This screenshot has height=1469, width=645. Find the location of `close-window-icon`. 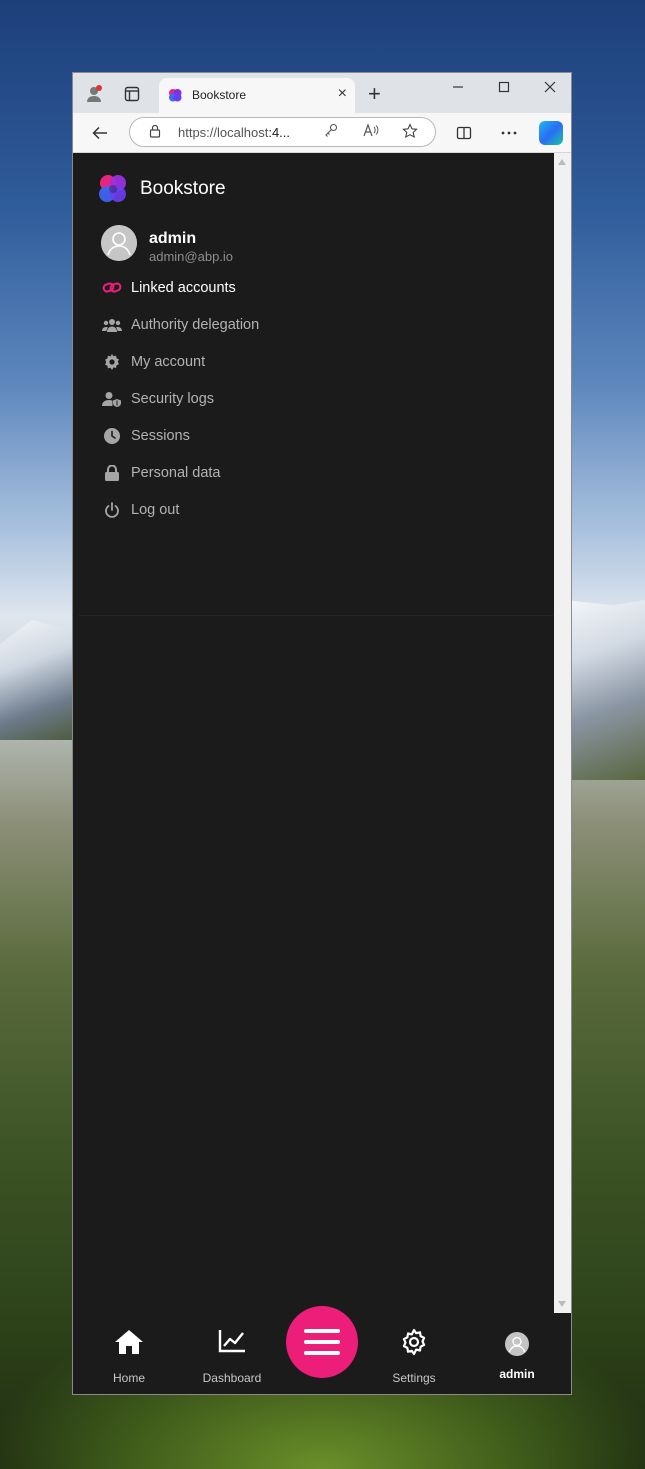

close-window-icon is located at coordinates (550, 89).